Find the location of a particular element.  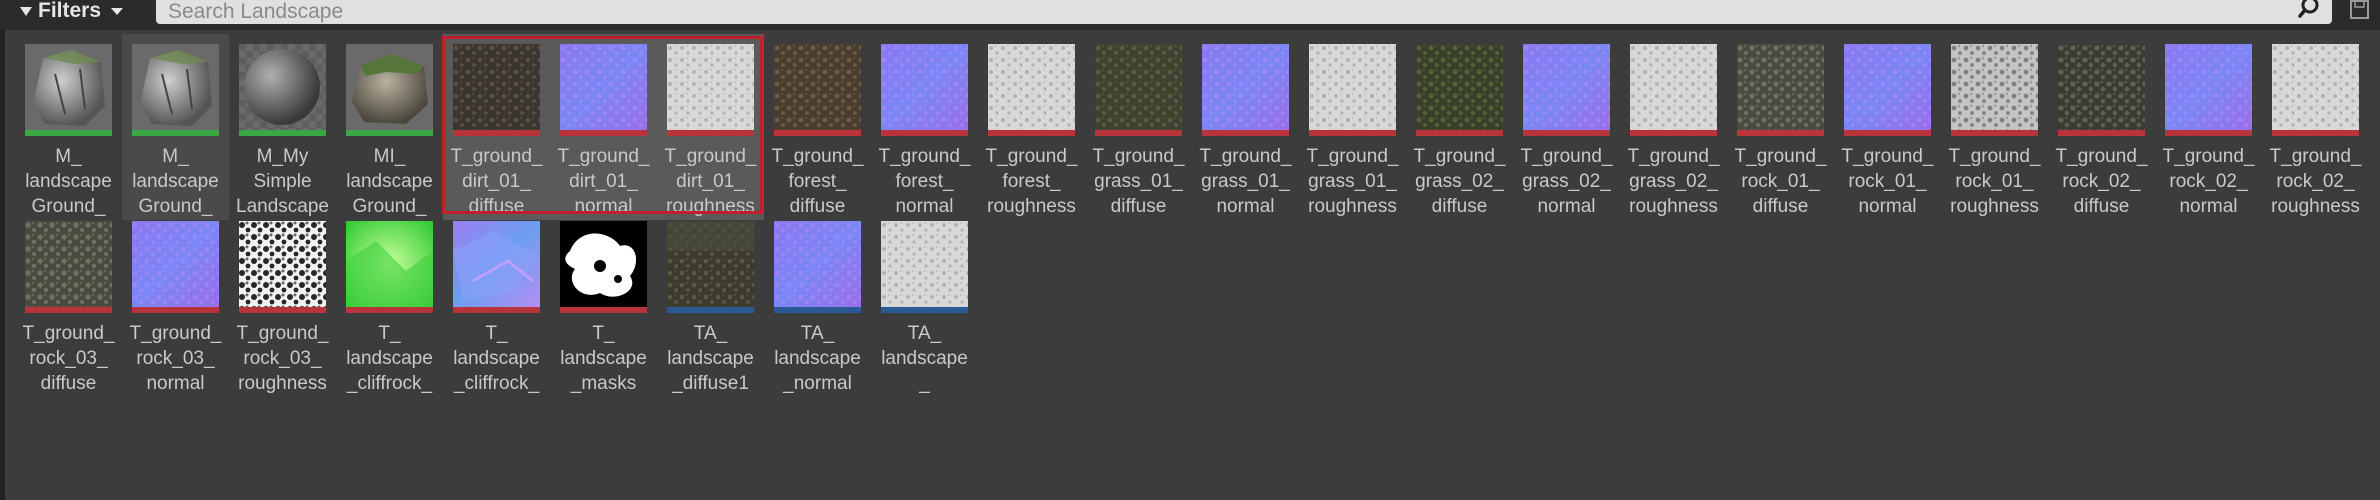

asset-tile: T_ground_ grass_01_ normal is located at coordinates (1245, 127).